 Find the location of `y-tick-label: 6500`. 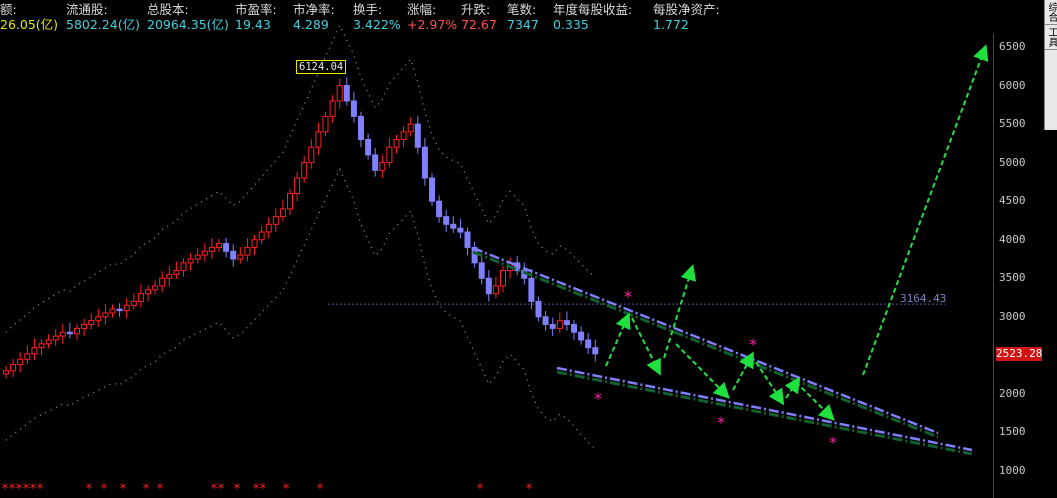

y-tick-label: 6500 is located at coordinates (1012, 46).